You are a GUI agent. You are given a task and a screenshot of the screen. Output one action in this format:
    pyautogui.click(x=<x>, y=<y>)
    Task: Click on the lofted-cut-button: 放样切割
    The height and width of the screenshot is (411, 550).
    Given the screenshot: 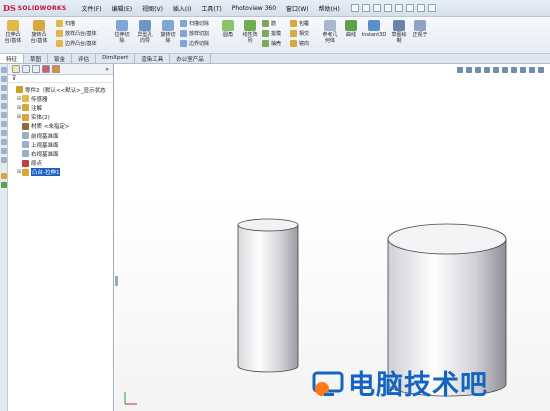 What is the action you would take?
    pyautogui.click(x=194, y=33)
    